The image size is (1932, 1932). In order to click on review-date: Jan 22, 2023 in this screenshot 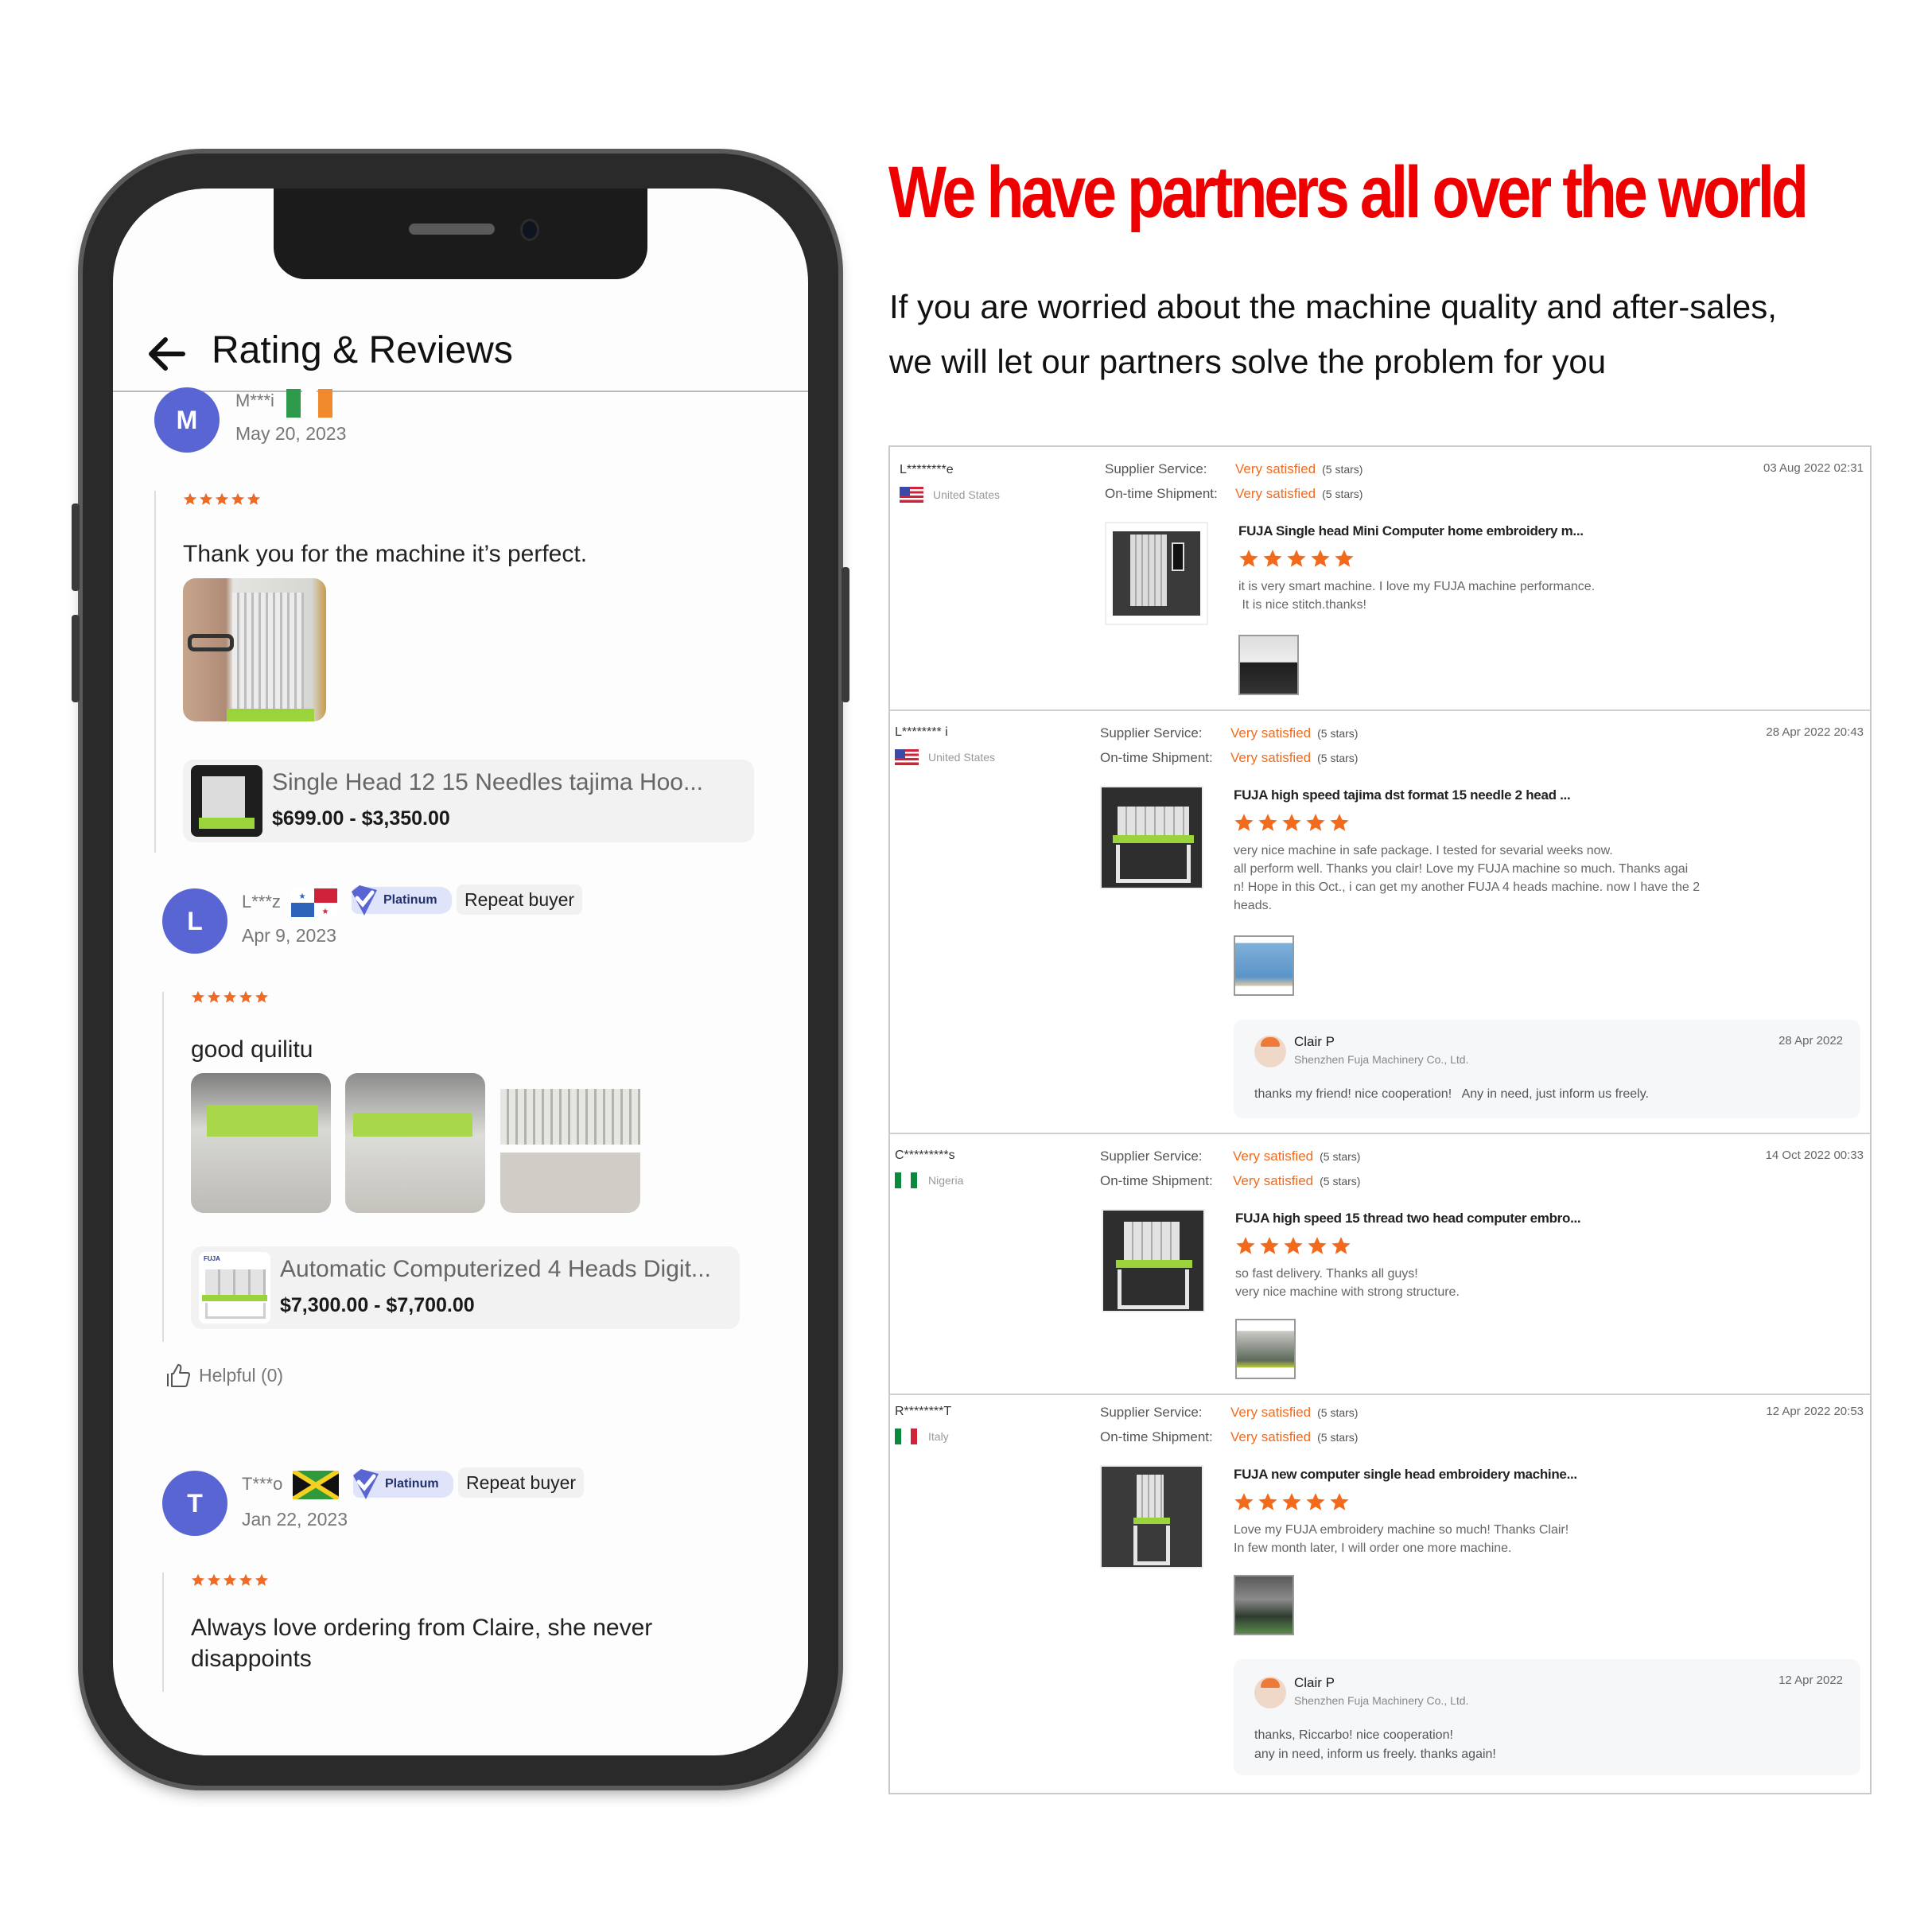, I will do `click(295, 1519)`.